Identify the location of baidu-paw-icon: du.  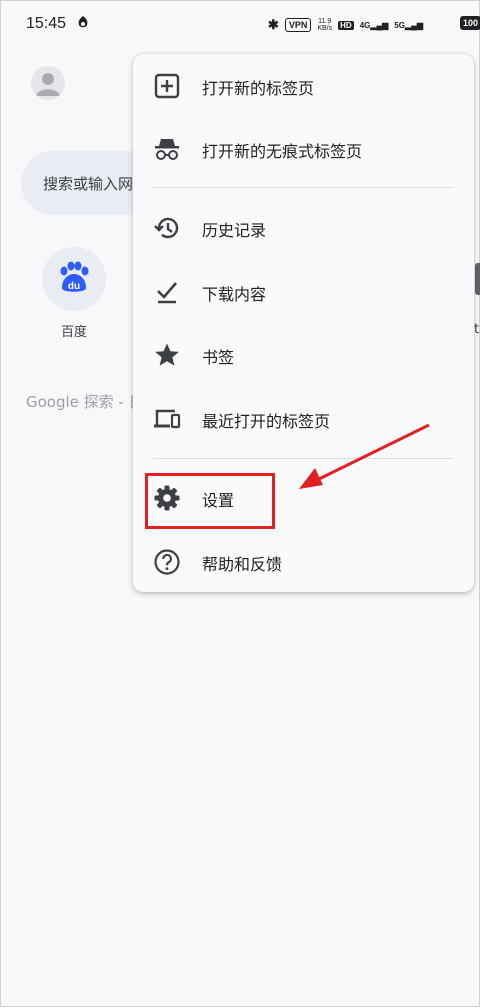
(74, 276).